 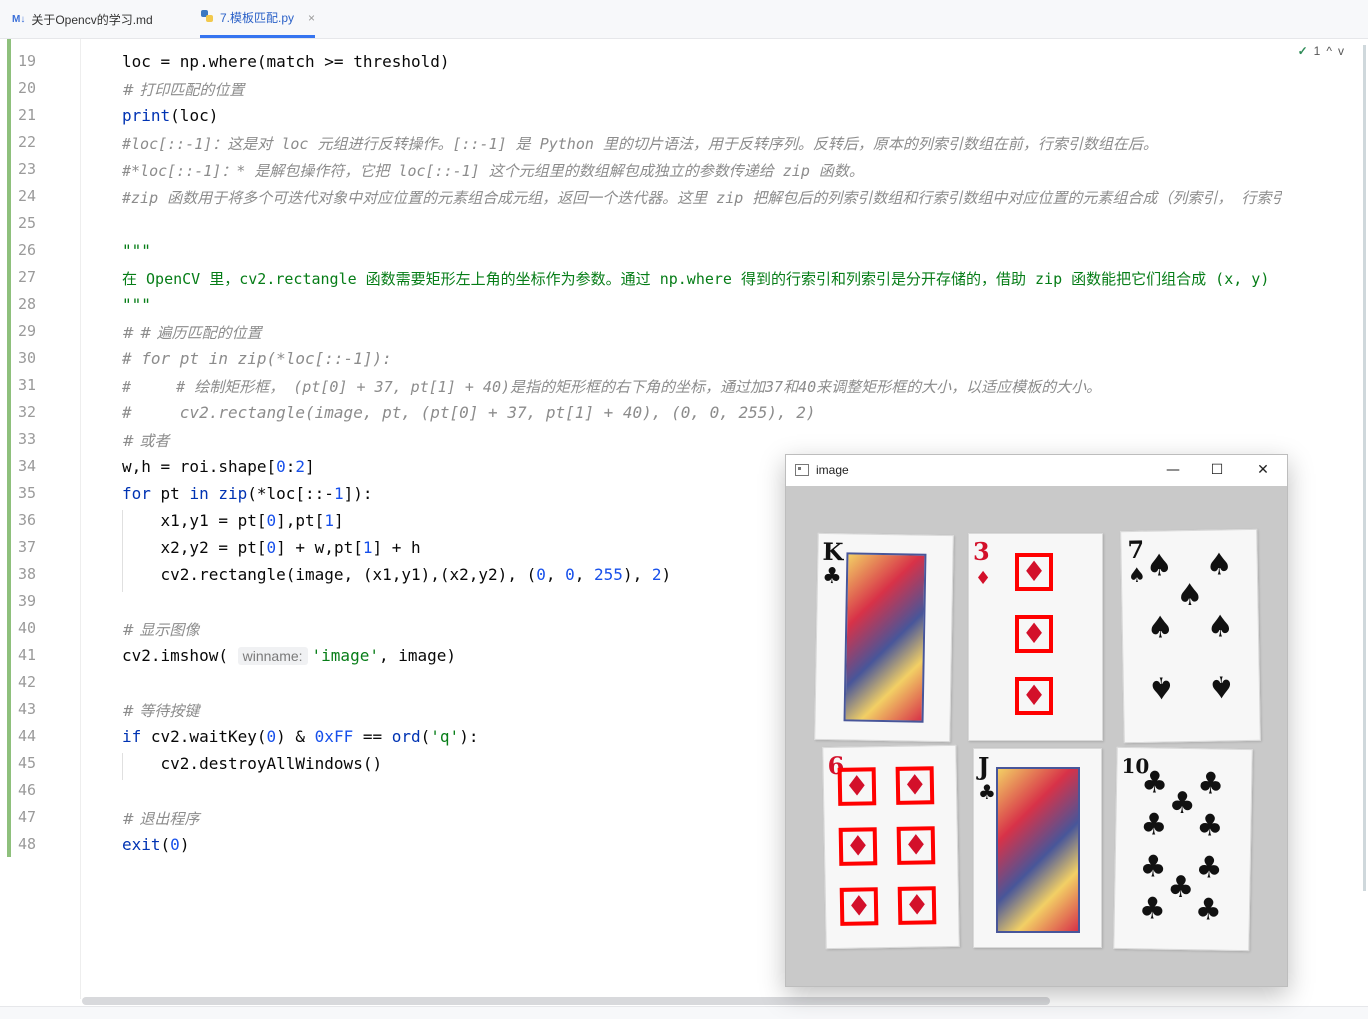 What do you see at coordinates (155, 844) in the screenshot?
I see `code-line-48: exit(0)` at bounding box center [155, 844].